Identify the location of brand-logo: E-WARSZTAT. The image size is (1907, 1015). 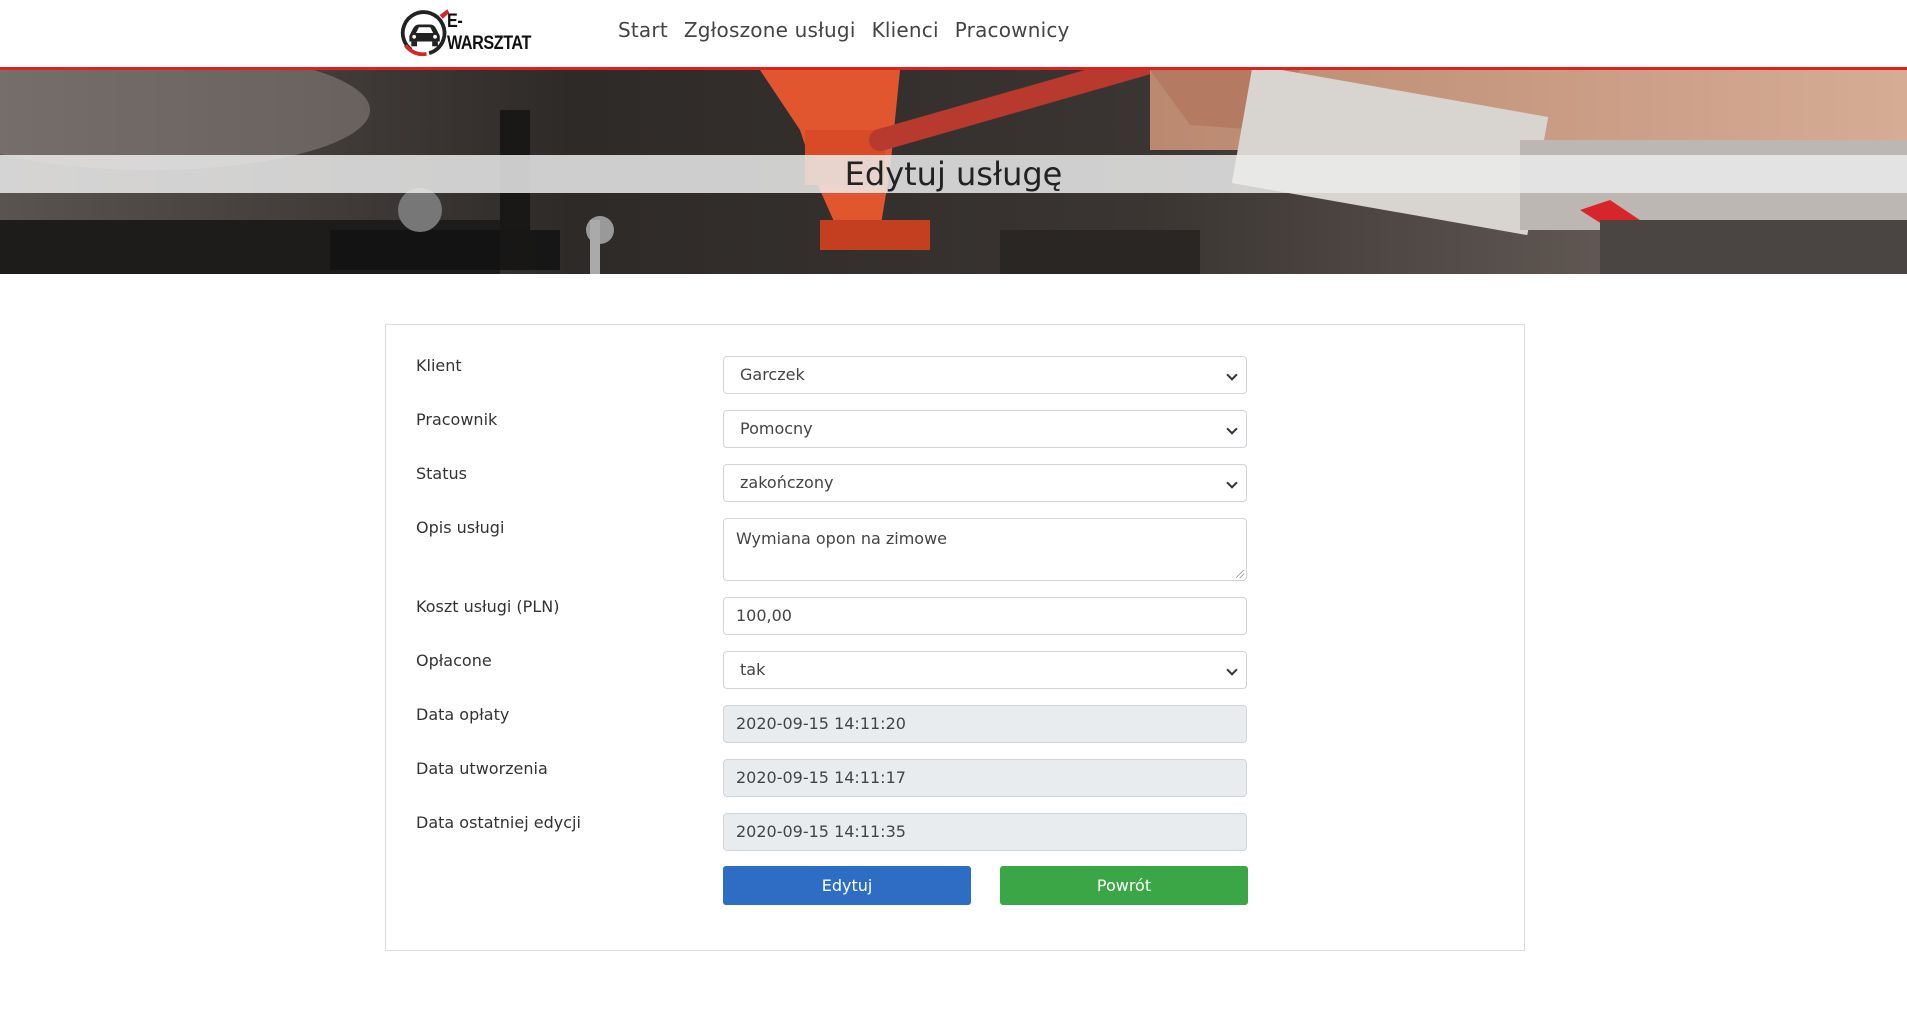
(478, 33).